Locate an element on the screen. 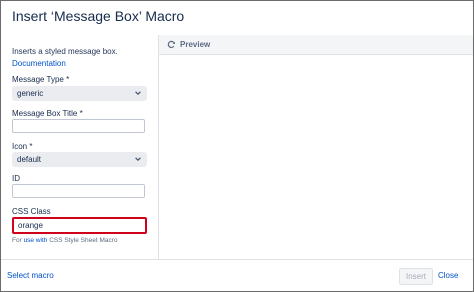 This screenshot has height=292, width=474. documentation-link: Documentation is located at coordinates (39, 63).